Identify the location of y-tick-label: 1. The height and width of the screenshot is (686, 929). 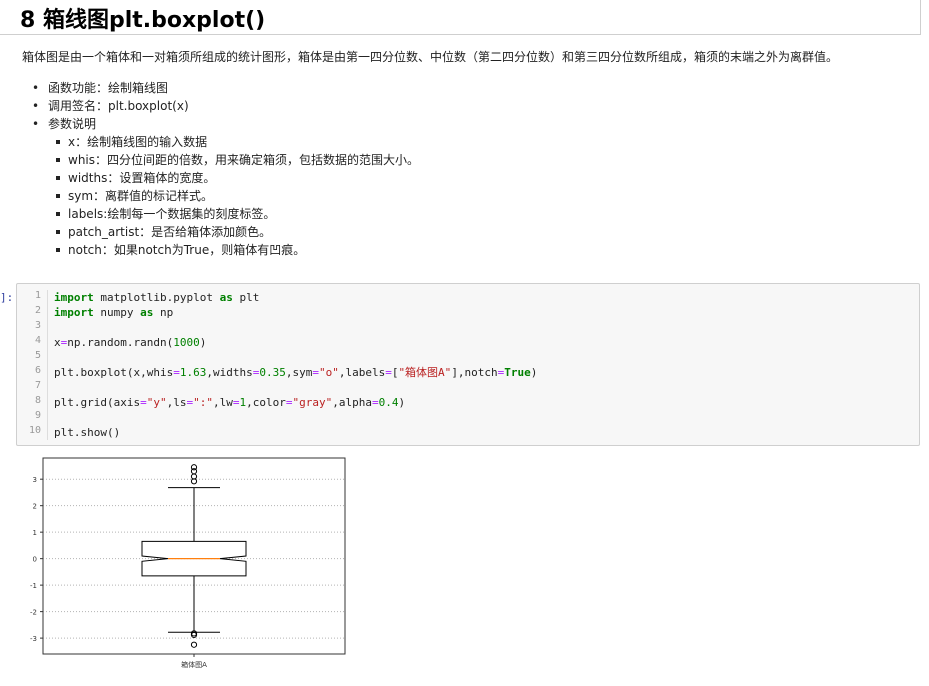
(35, 533).